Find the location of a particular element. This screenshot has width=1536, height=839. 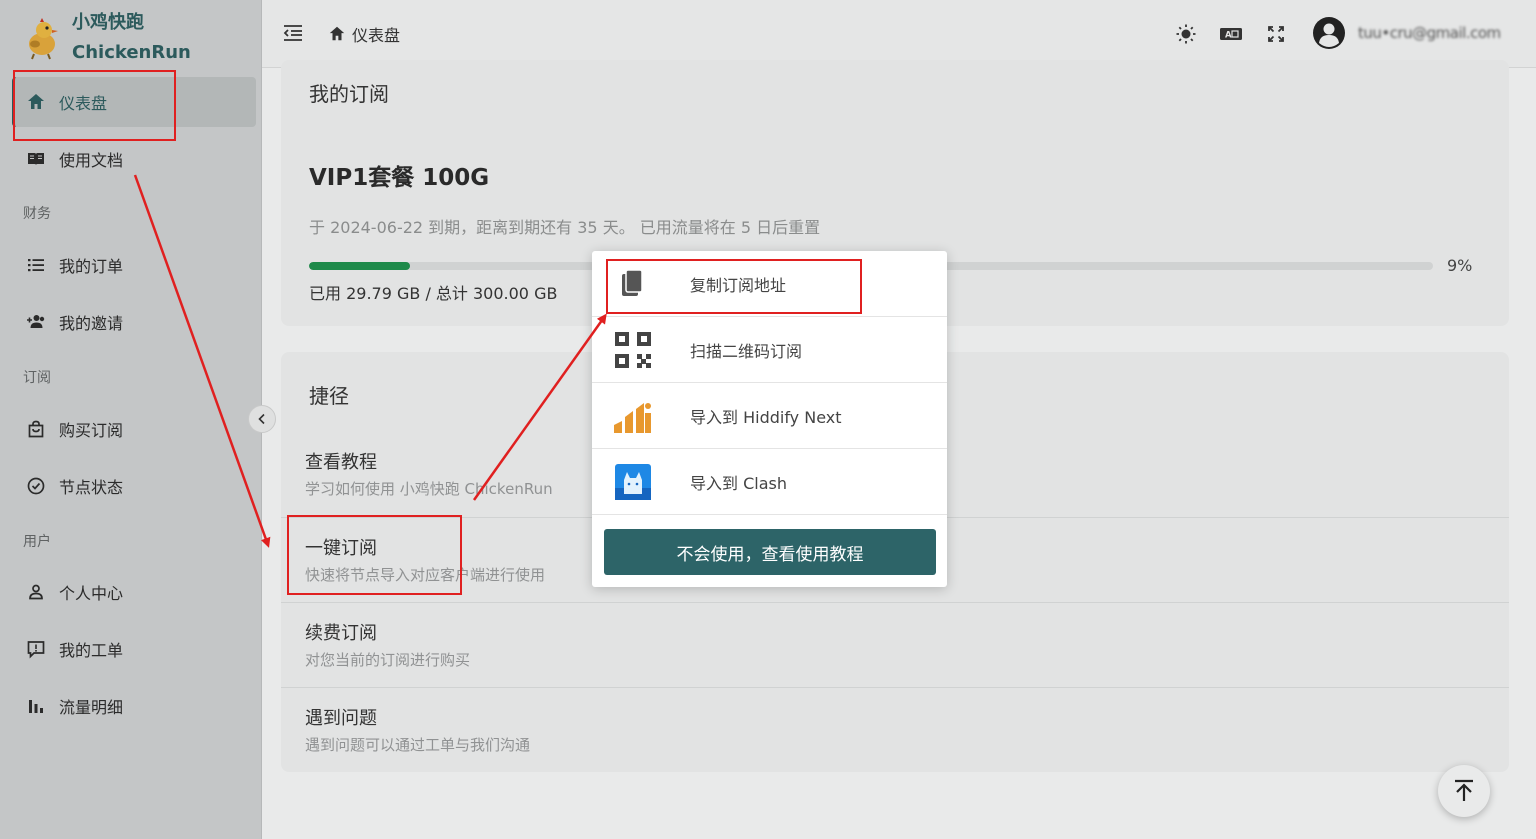

book-icon is located at coordinates (36, 159).